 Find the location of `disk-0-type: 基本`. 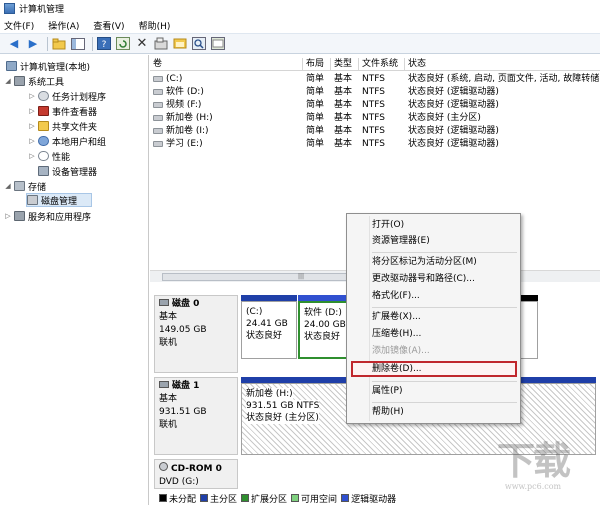

disk-0-type: 基本 is located at coordinates (168, 317).